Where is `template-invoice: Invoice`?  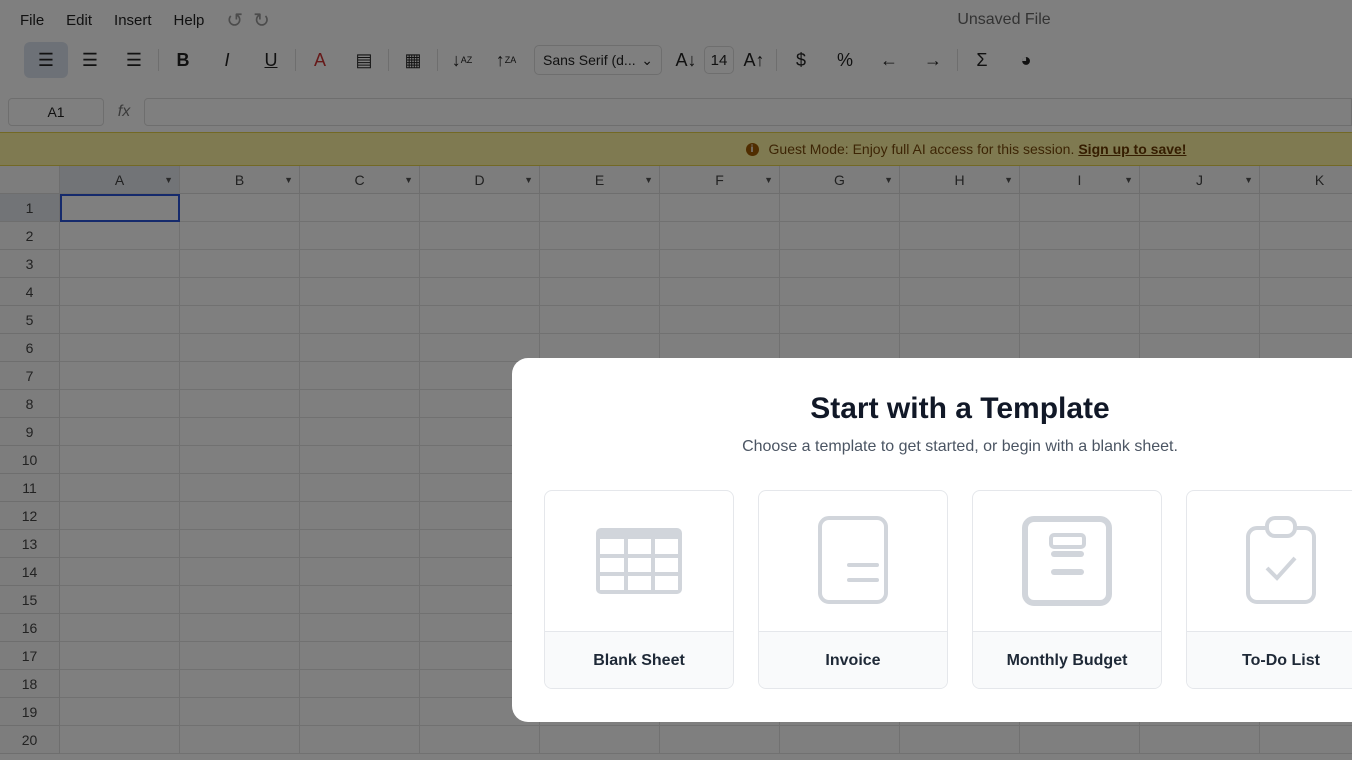
template-invoice: Invoice is located at coordinates (853, 589).